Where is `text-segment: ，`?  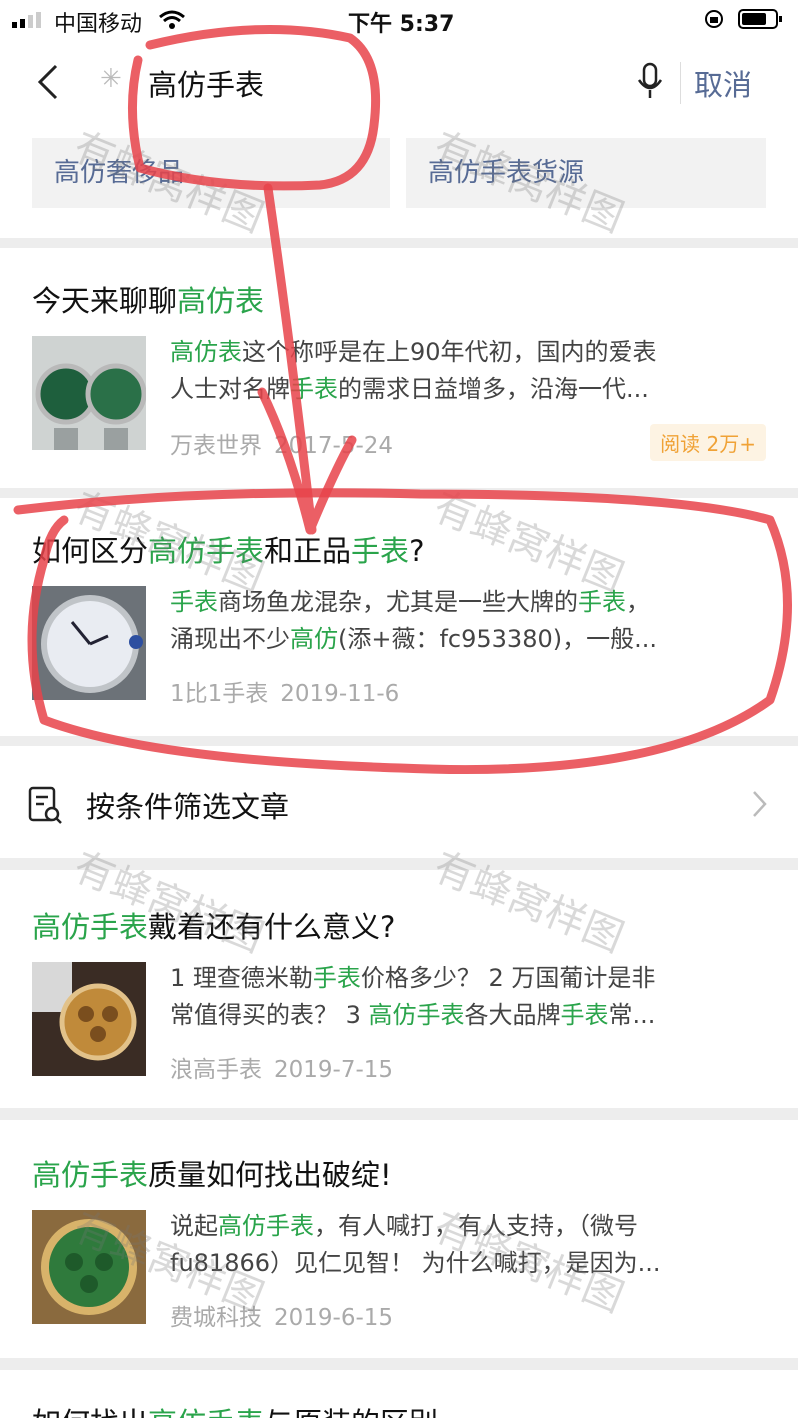 text-segment: ， is located at coordinates (638, 602).